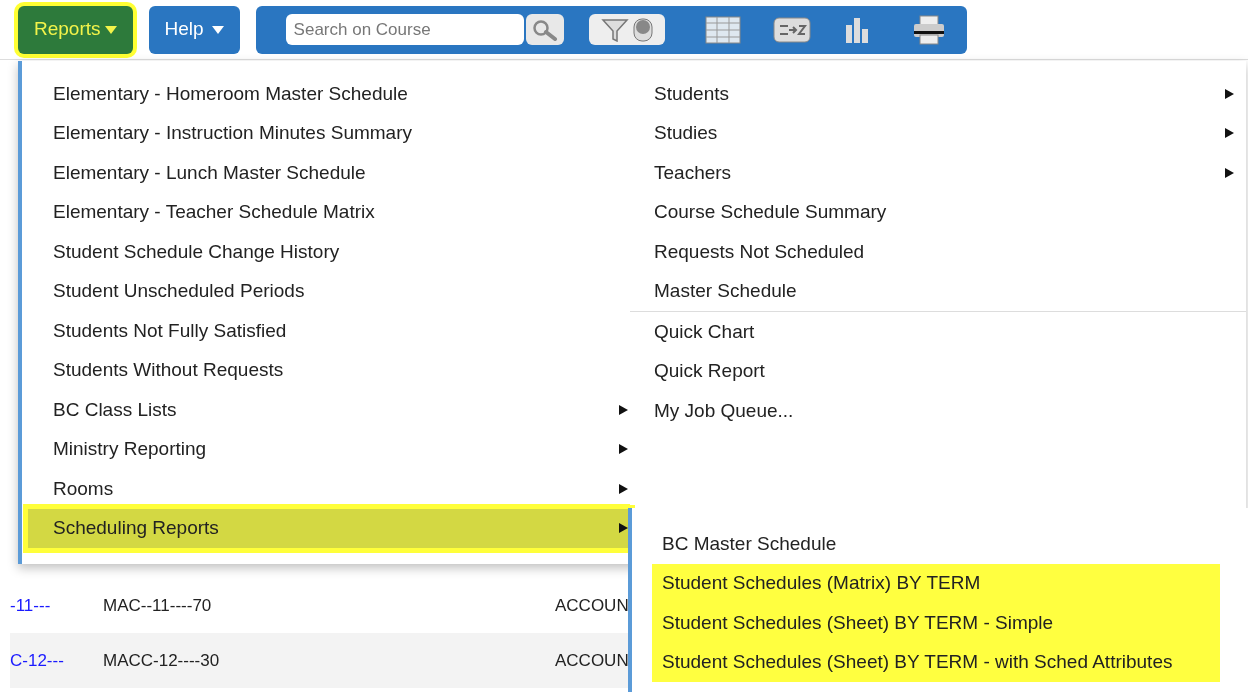 Image resolution: width=1248 pixels, height=692 pixels. I want to click on menu-item: Master Schedule, so click(938, 291).